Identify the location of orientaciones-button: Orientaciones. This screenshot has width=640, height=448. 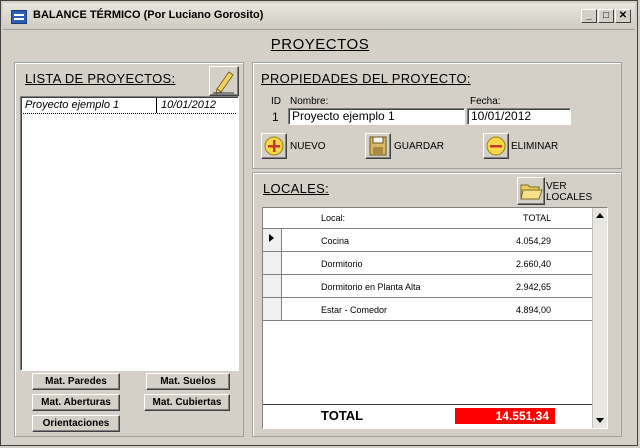
(76, 423).